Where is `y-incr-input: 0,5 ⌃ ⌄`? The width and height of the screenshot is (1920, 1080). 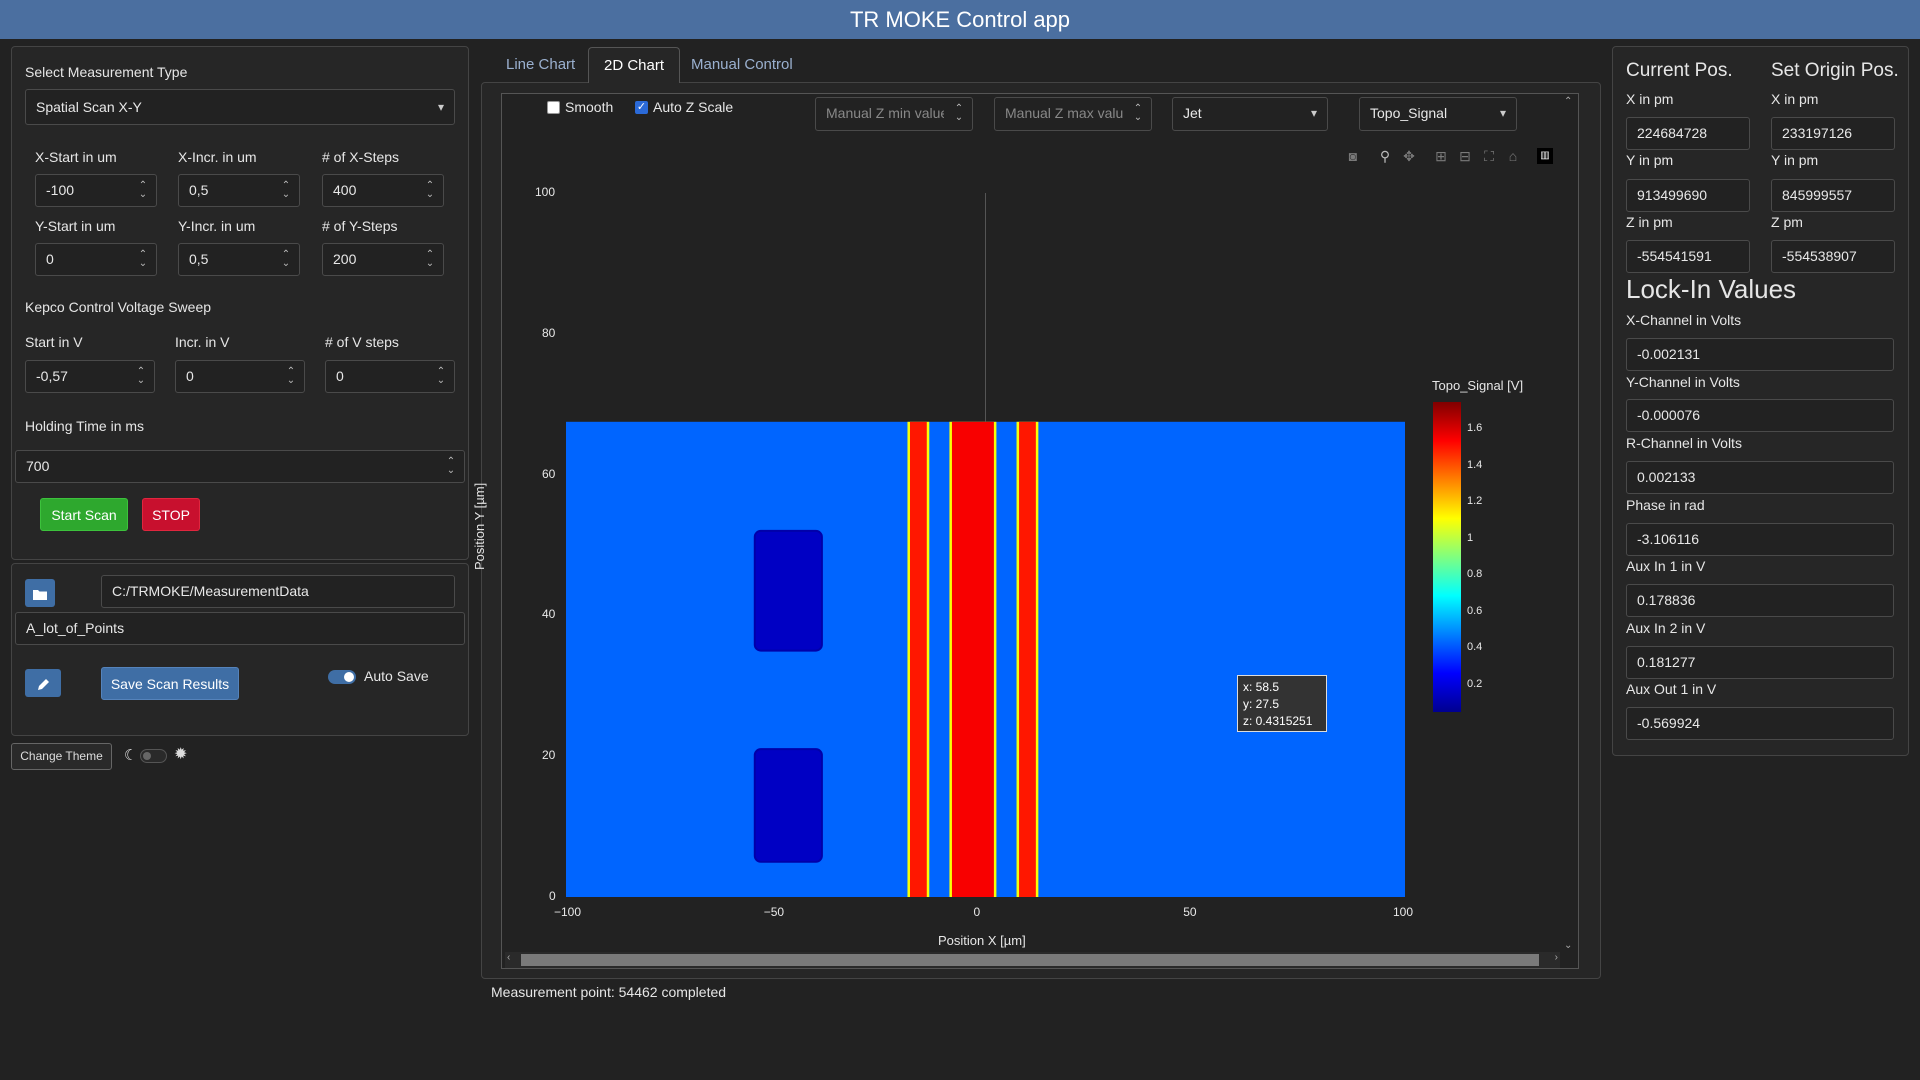
y-incr-input: 0,5 ⌃ ⌄ is located at coordinates (239, 259).